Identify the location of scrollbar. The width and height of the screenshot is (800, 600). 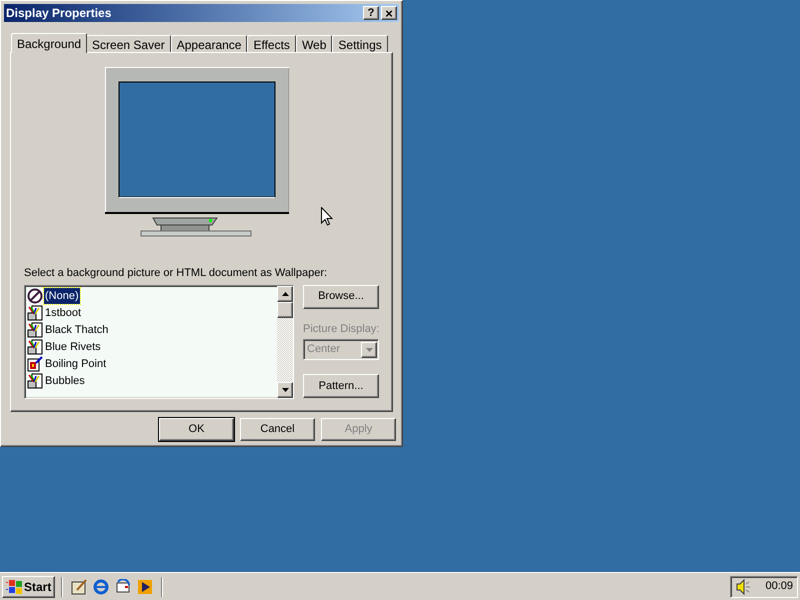
(285, 342).